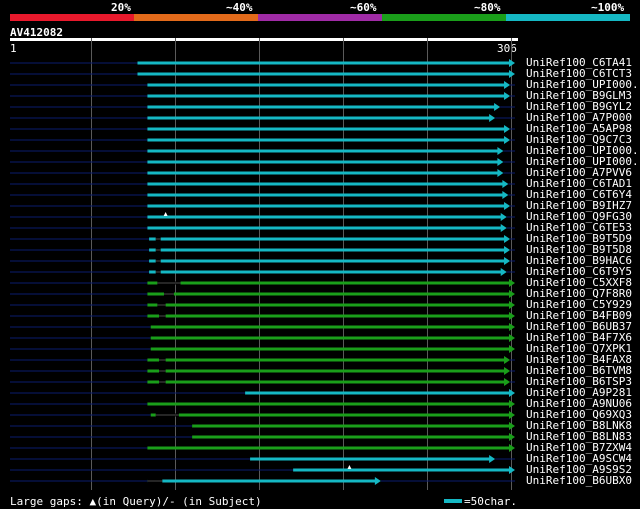 Image resolution: width=640 pixels, height=509 pixels. I want to click on hit-label: UniRef100_B6UBX0, so click(579, 480).